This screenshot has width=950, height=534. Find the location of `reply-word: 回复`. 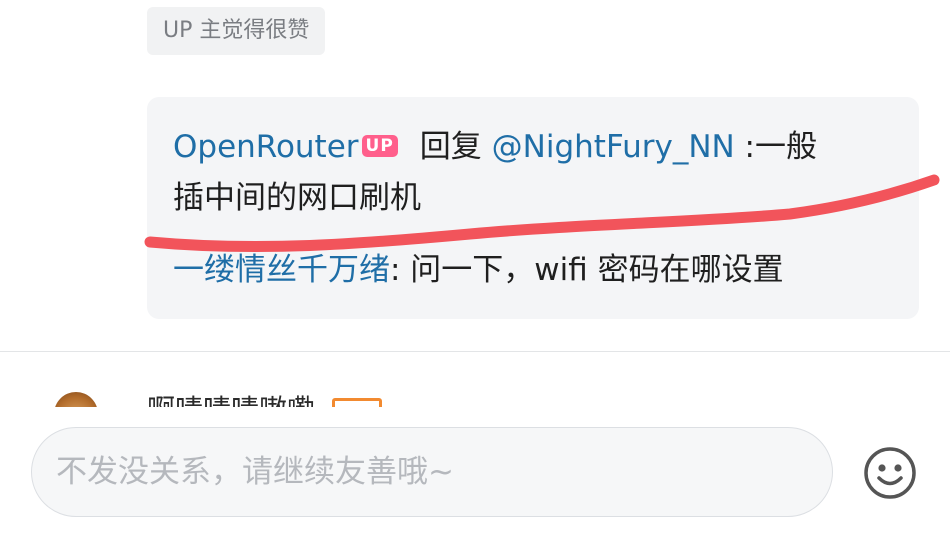

reply-word: 回复 is located at coordinates (450, 147).